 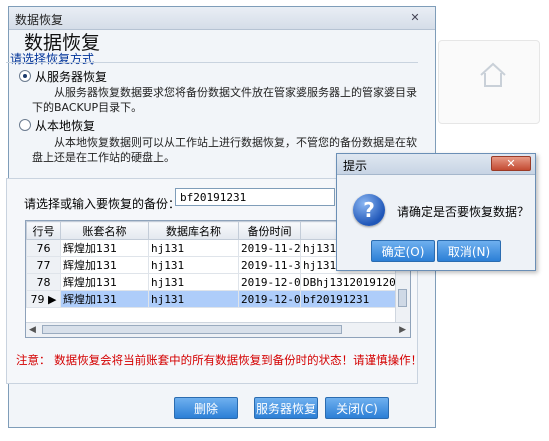 I want to click on col-header-db: 数据库名称, so click(x=193, y=230).